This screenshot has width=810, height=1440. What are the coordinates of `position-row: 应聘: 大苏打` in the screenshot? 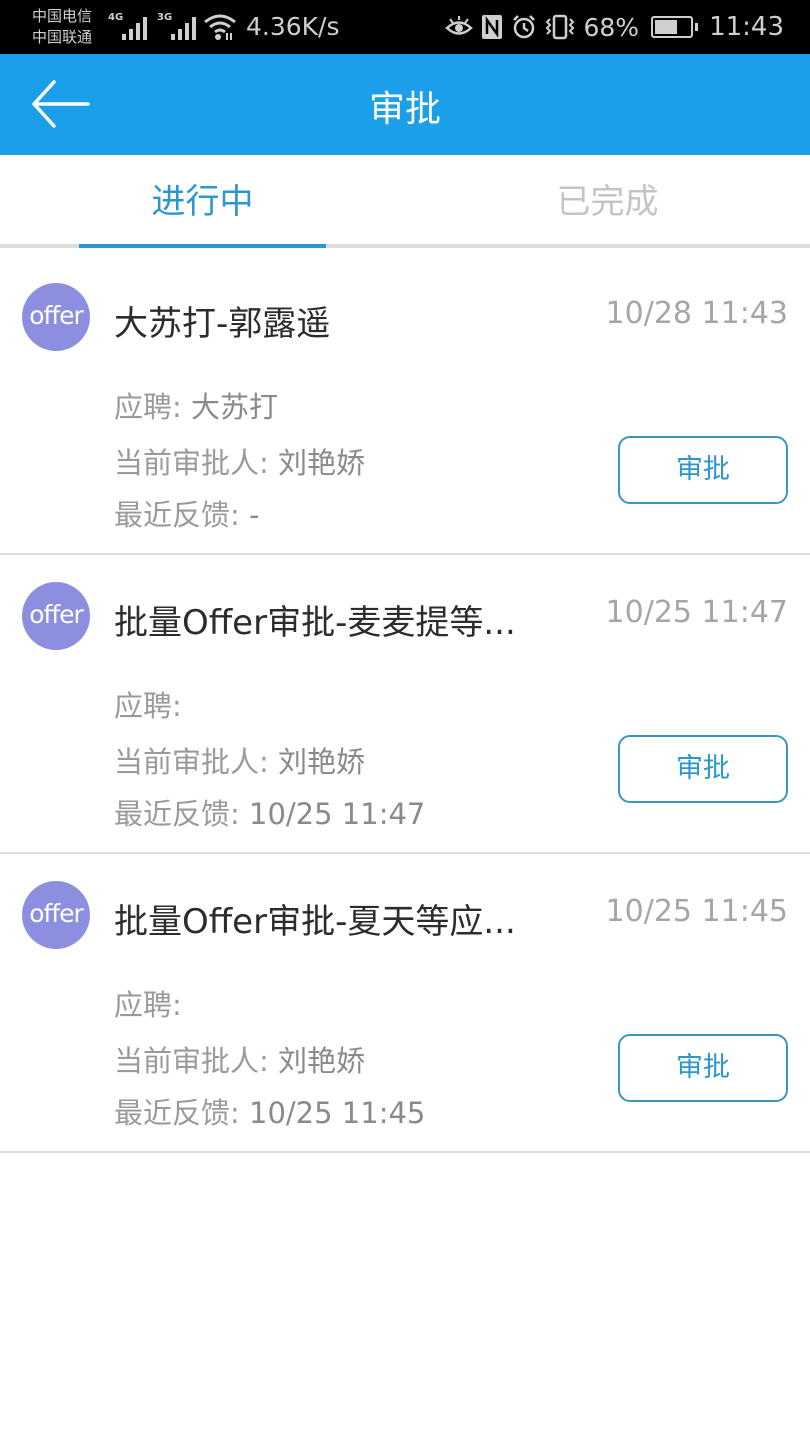 It's located at (196, 405).